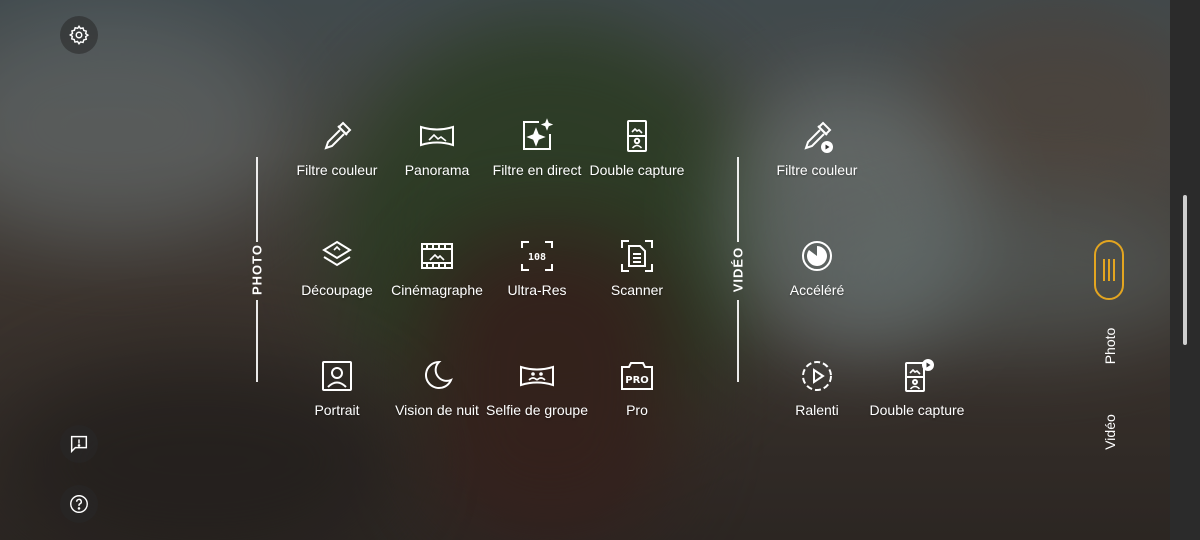 The width and height of the screenshot is (1200, 540). I want to click on mode-accelere: Accéléré, so click(817, 280).